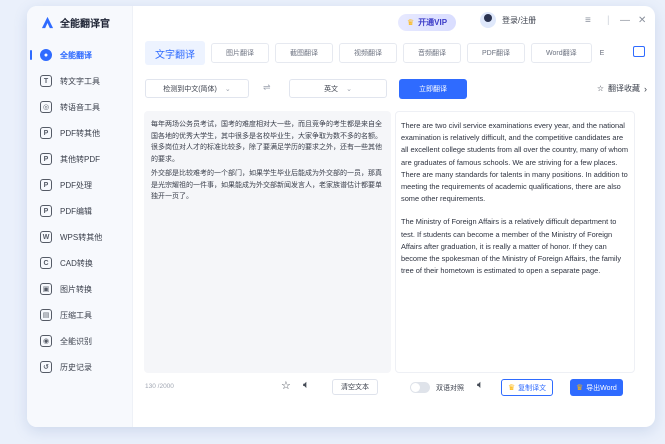 The height and width of the screenshot is (444, 665). I want to click on source-language-select: 检测到中文(简体) ⌄, so click(197, 88).